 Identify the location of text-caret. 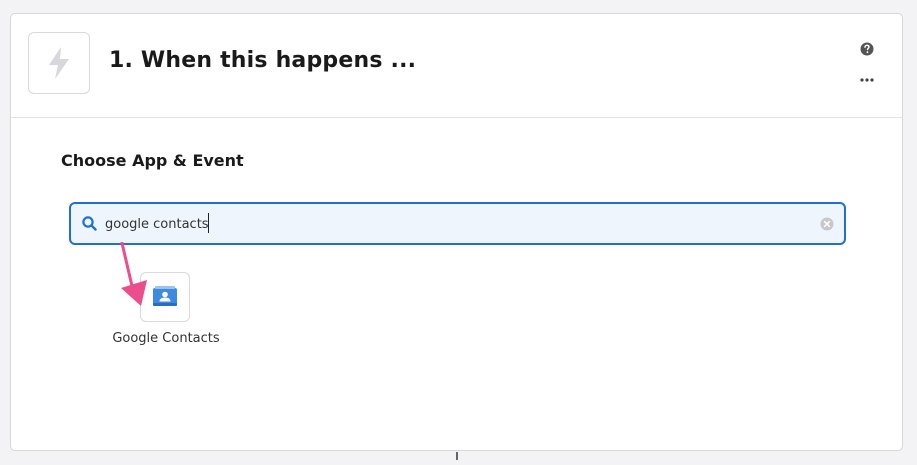
(208, 223).